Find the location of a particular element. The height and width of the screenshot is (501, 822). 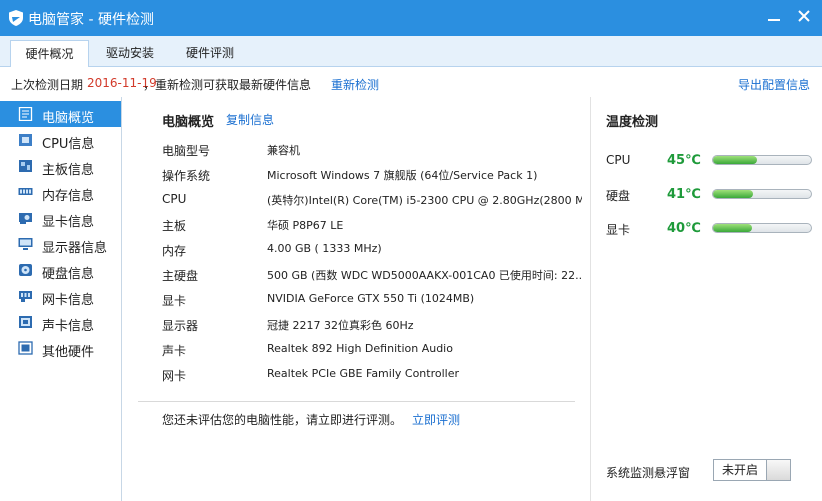

temp-name: 显卡 is located at coordinates (618, 230).